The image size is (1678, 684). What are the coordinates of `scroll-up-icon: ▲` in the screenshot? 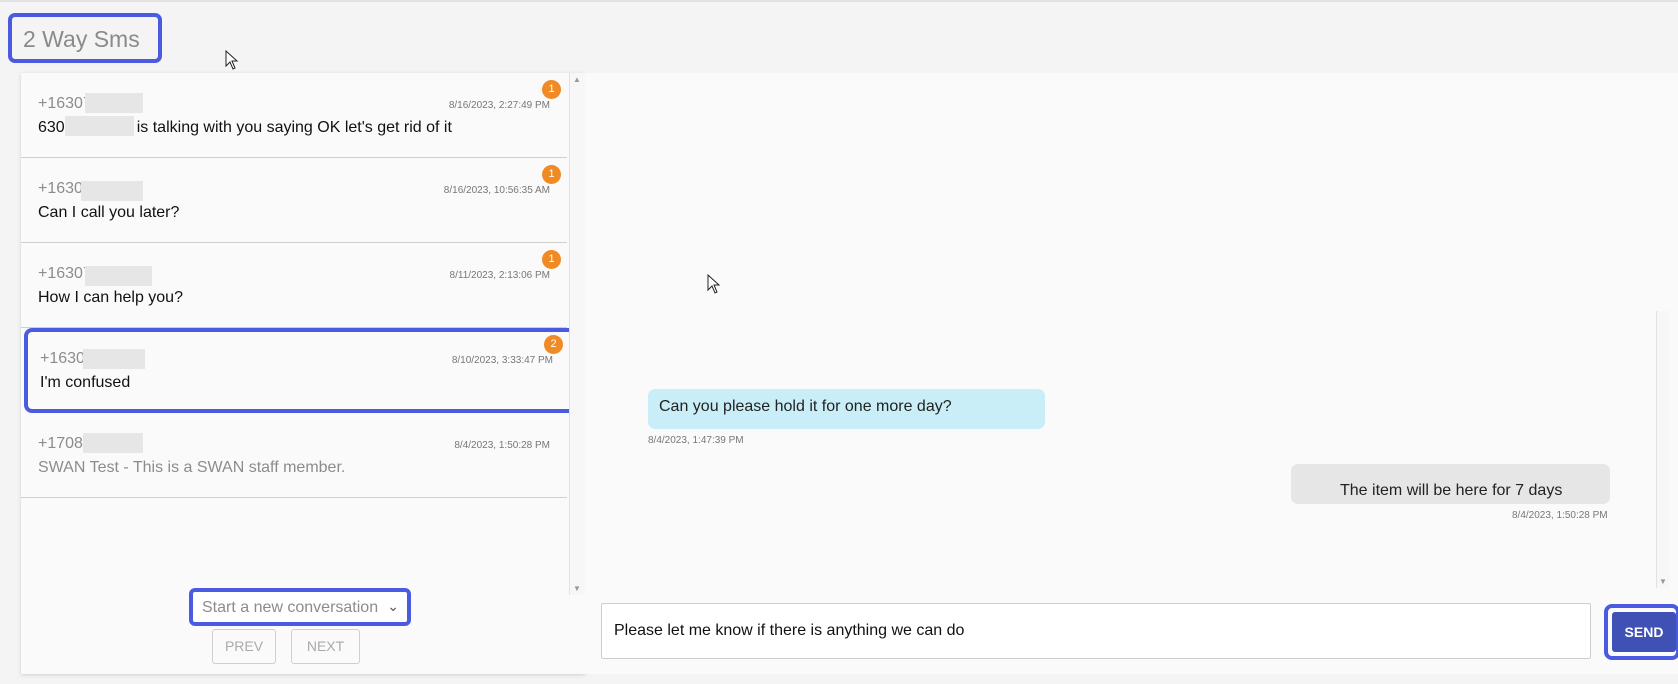 It's located at (577, 79).